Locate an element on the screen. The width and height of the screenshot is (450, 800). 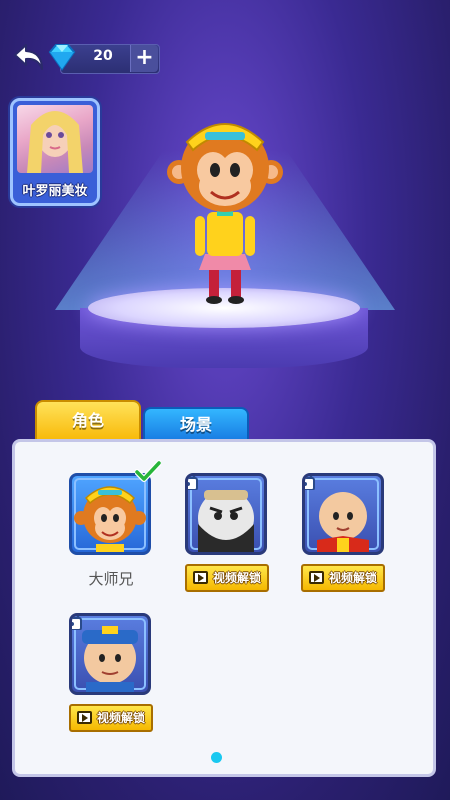
monkey-portrait is located at coordinates (110, 519).